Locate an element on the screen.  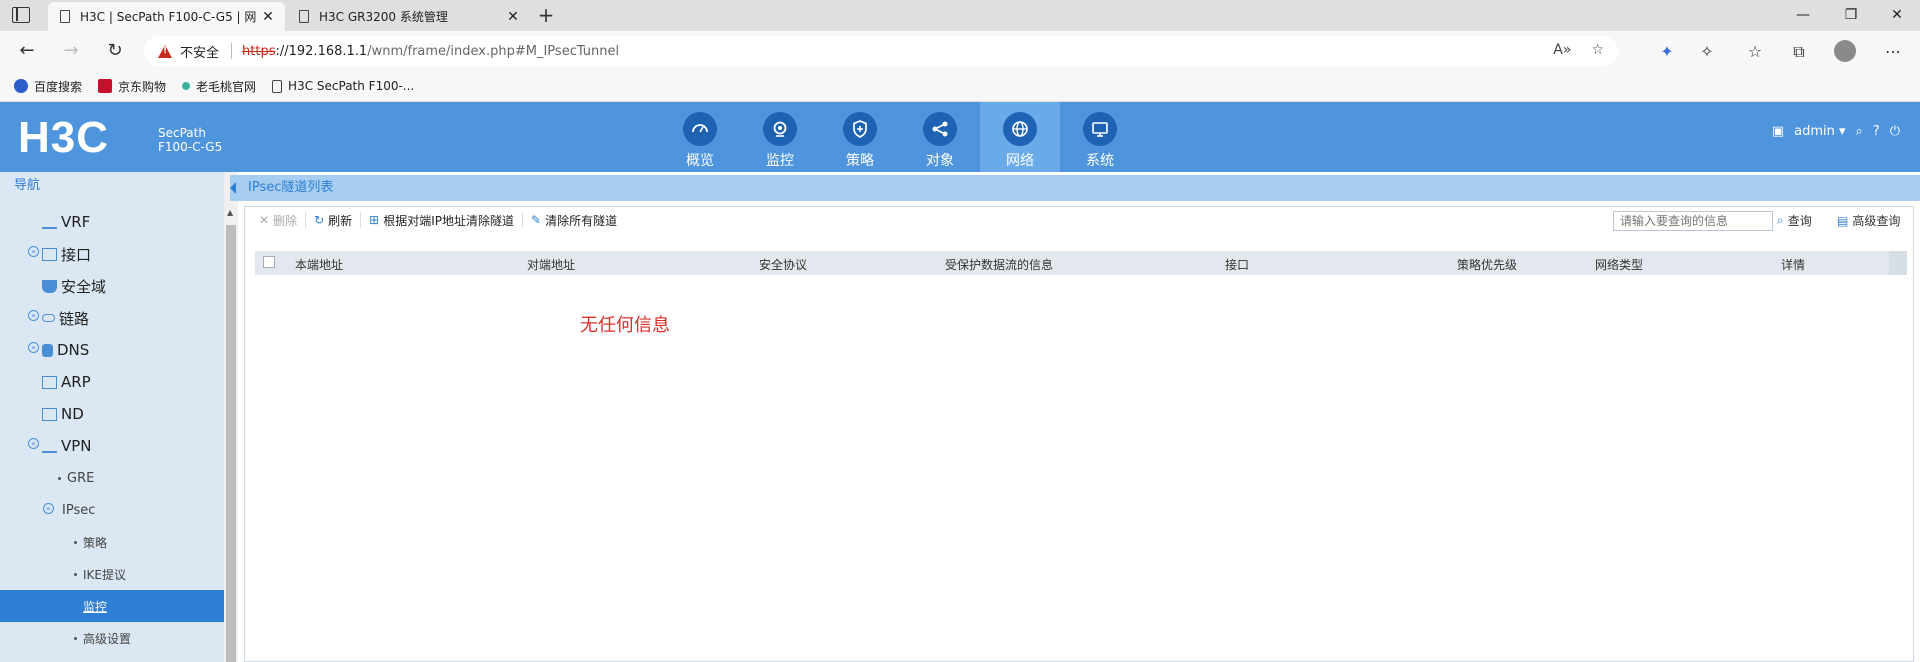
sidebar-item-label: VPN is located at coordinates (76, 446).